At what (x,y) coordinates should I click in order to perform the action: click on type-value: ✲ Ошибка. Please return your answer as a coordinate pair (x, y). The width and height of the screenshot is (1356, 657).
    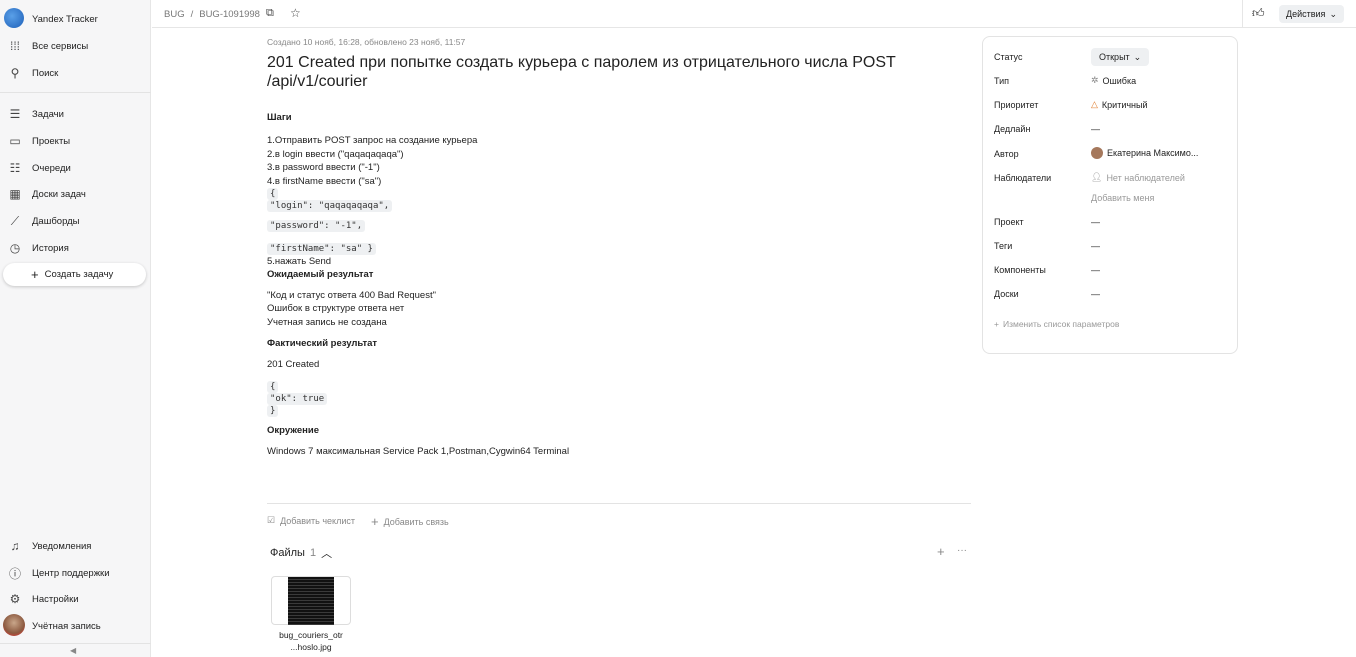
    Looking at the image, I should click on (1113, 80).